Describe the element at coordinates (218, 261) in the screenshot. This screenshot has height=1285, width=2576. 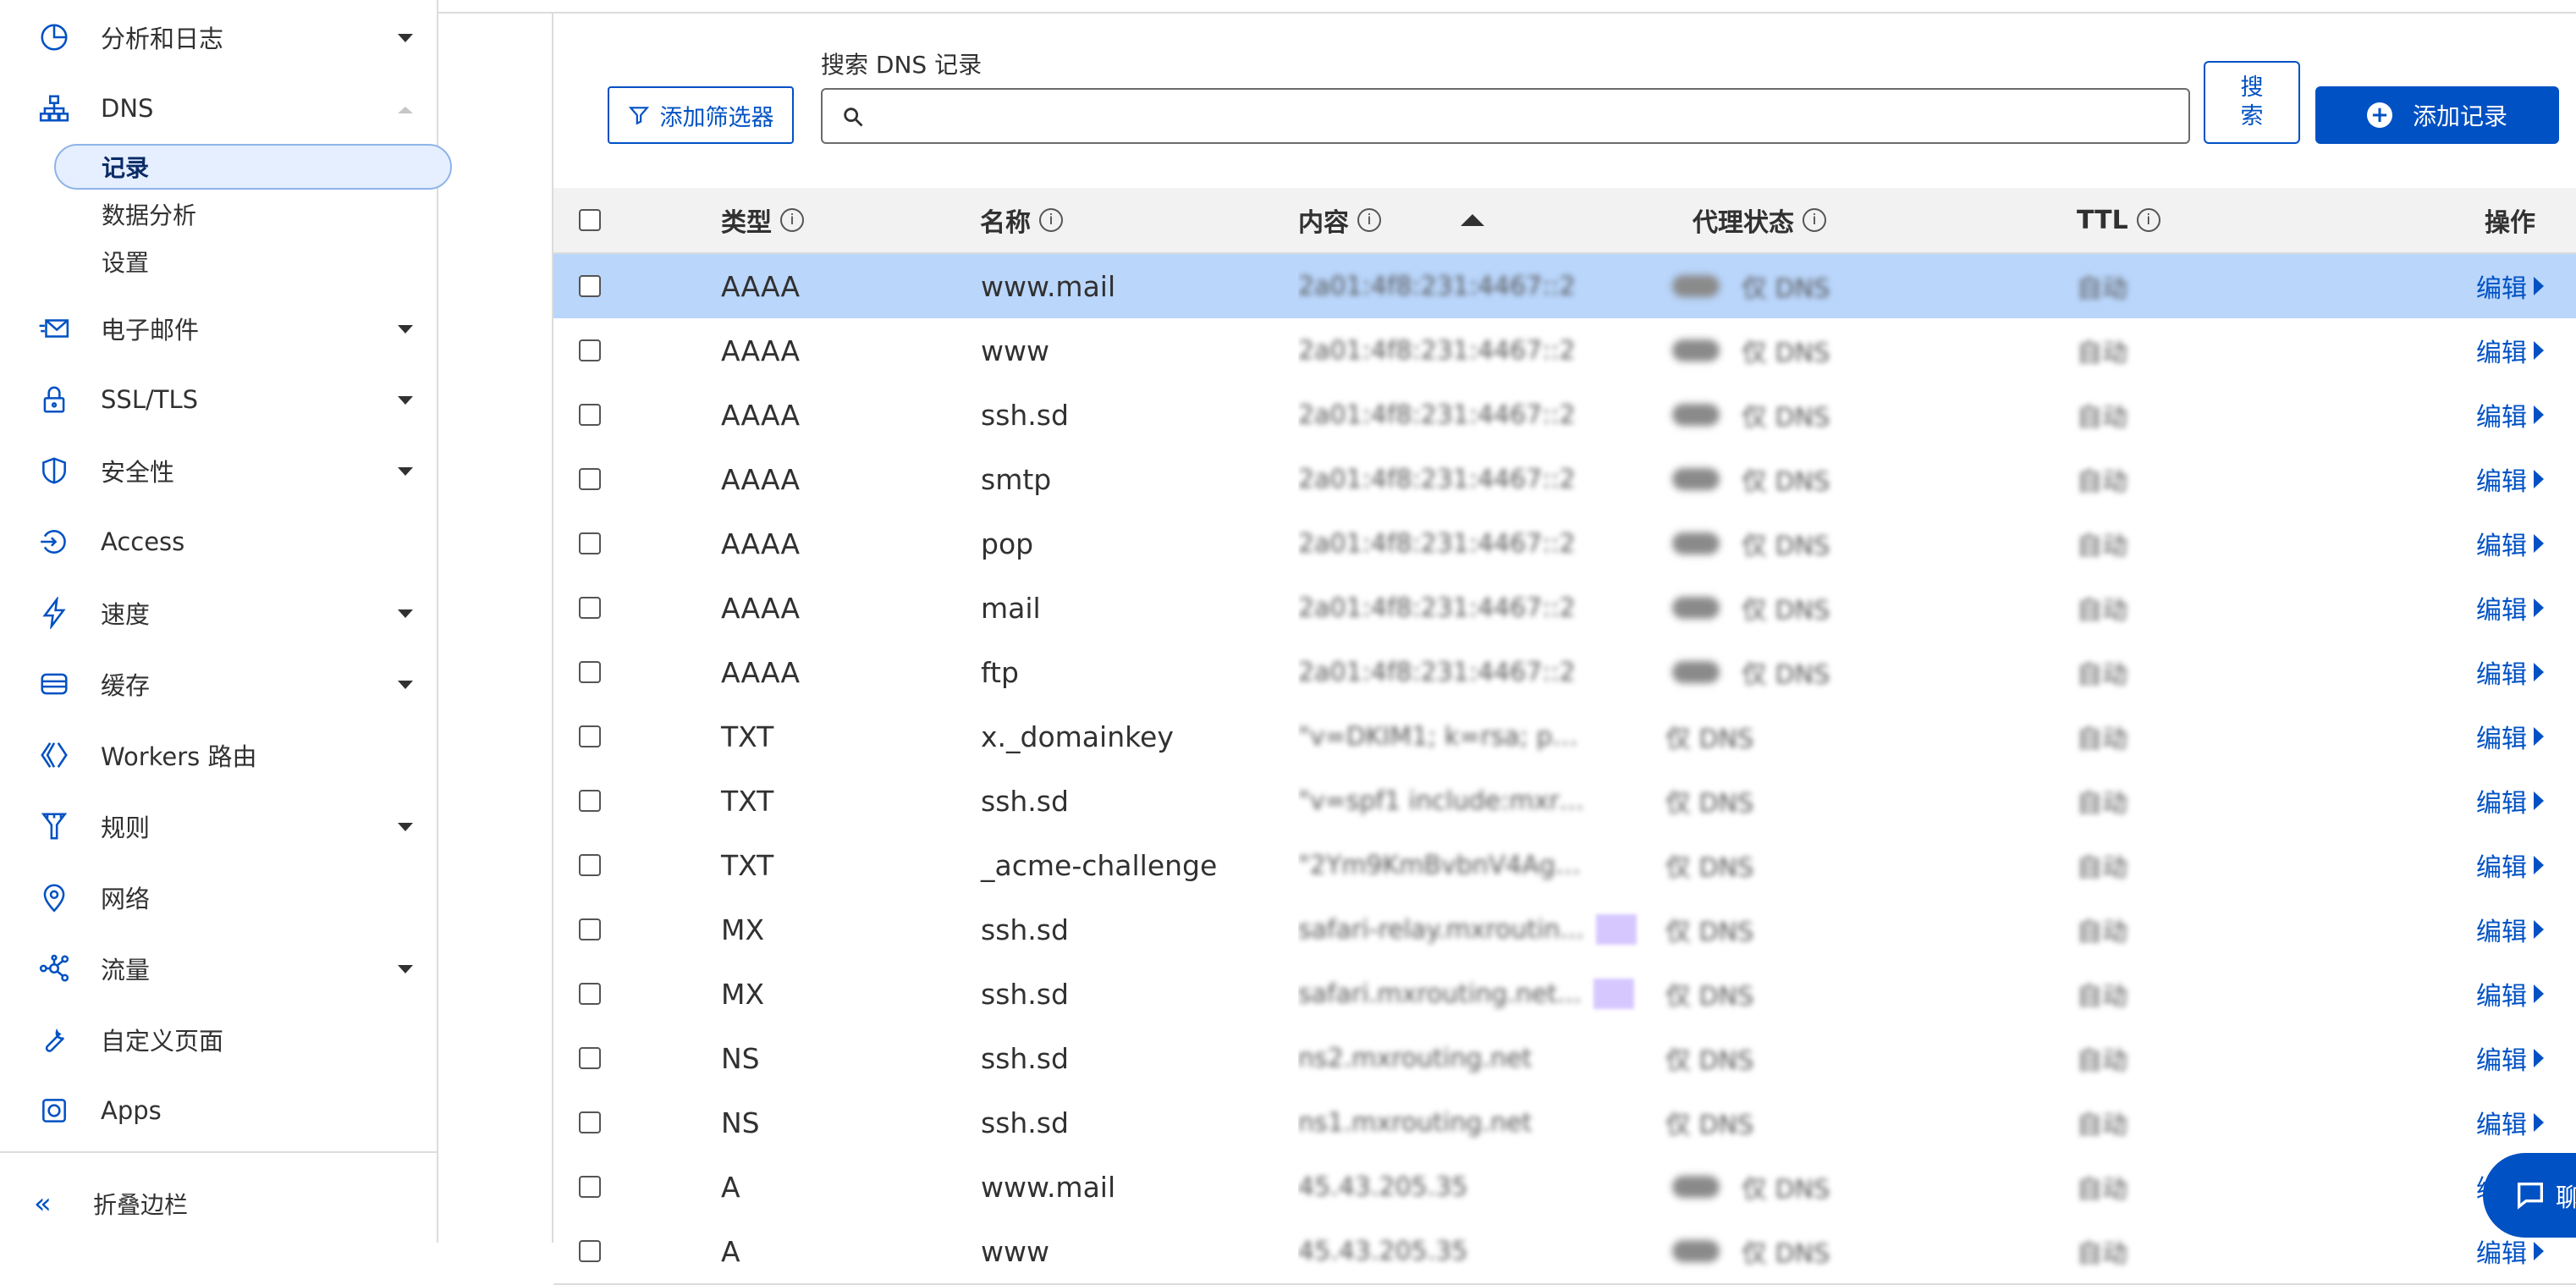
I see `sidebar-subitem-settings: 设置` at that location.